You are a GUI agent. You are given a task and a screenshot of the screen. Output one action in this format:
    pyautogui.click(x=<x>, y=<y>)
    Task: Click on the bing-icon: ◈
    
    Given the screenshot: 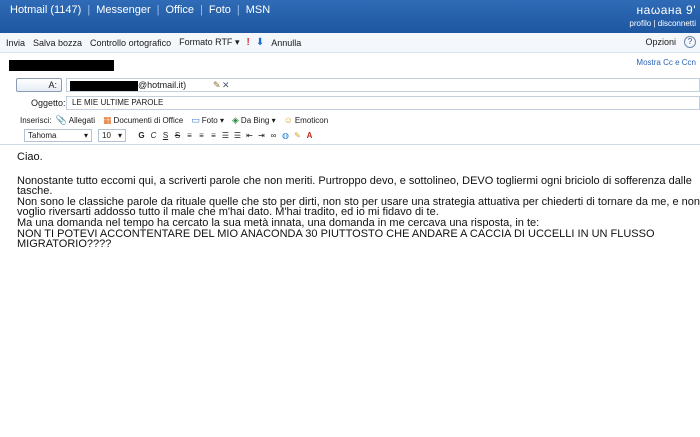 What is the action you would take?
    pyautogui.click(x=235, y=119)
    